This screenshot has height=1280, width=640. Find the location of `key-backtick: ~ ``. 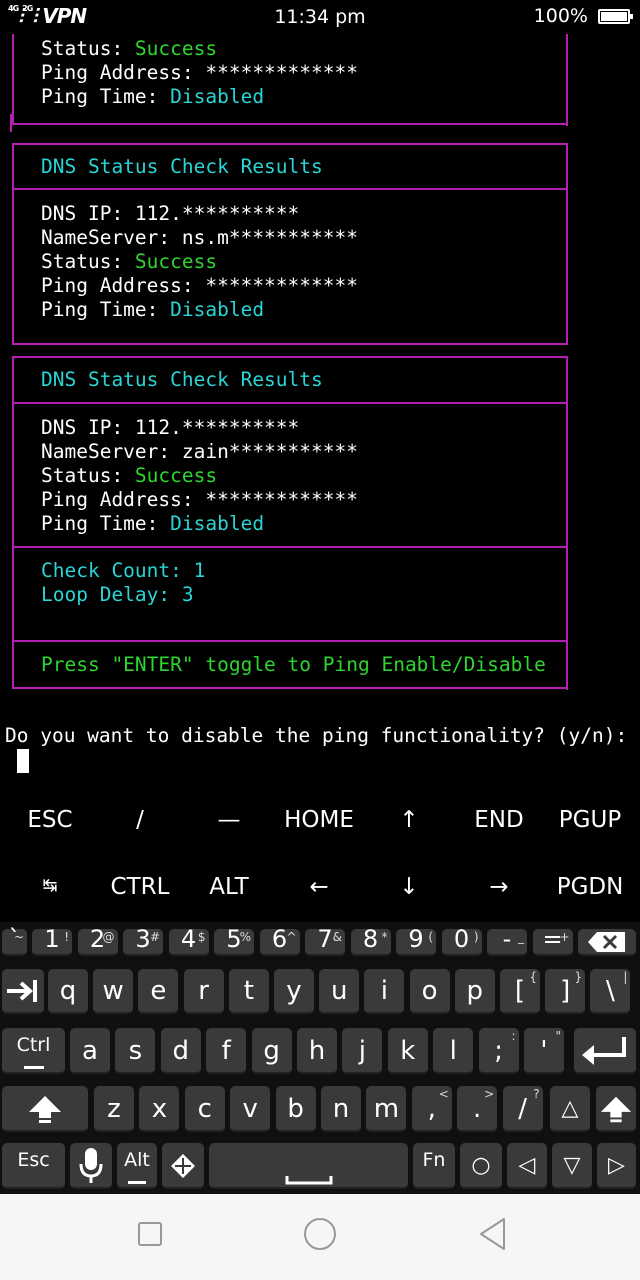

key-backtick: ~ ` is located at coordinates (14, 941).